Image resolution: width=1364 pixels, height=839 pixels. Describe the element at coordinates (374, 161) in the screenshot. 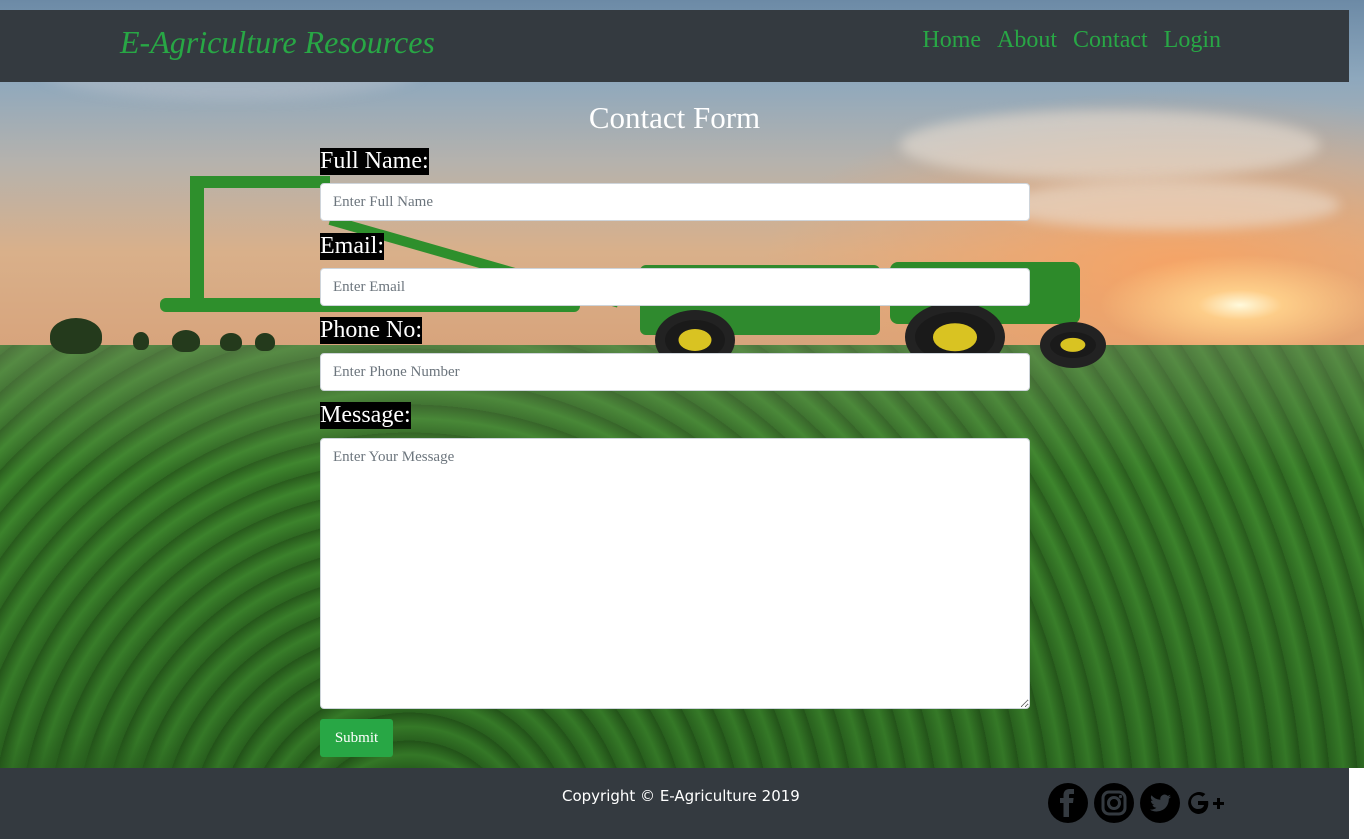

I see `full-name-label: Full Name:` at that location.